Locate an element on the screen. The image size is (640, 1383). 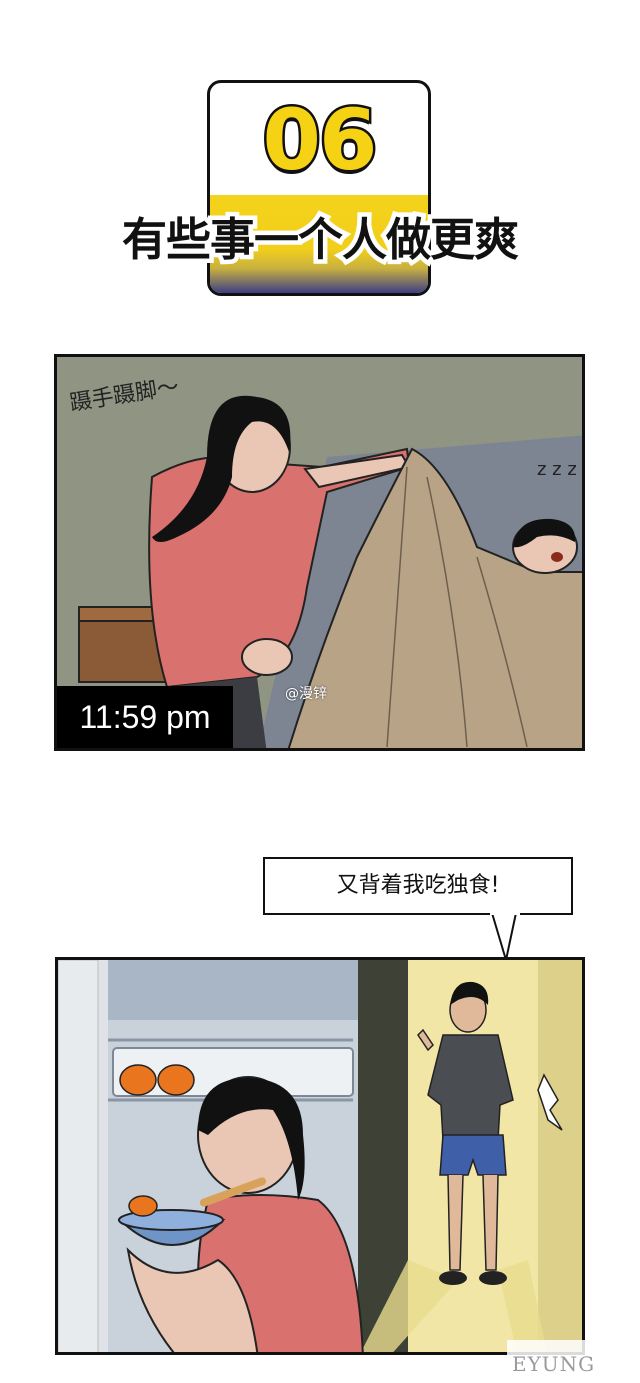
woman-hand is located at coordinates (267, 657).